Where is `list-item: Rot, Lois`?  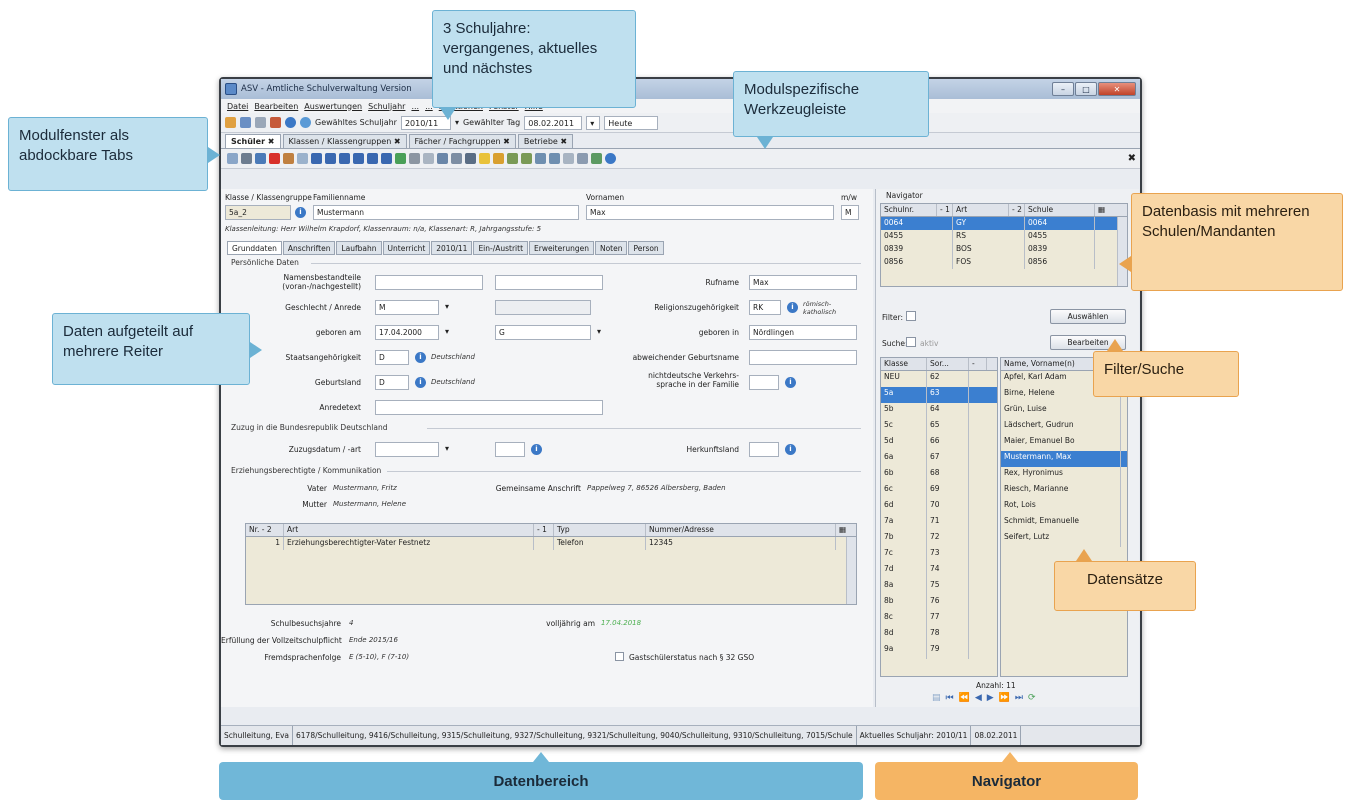 list-item: Rot, Lois is located at coordinates (1064, 507).